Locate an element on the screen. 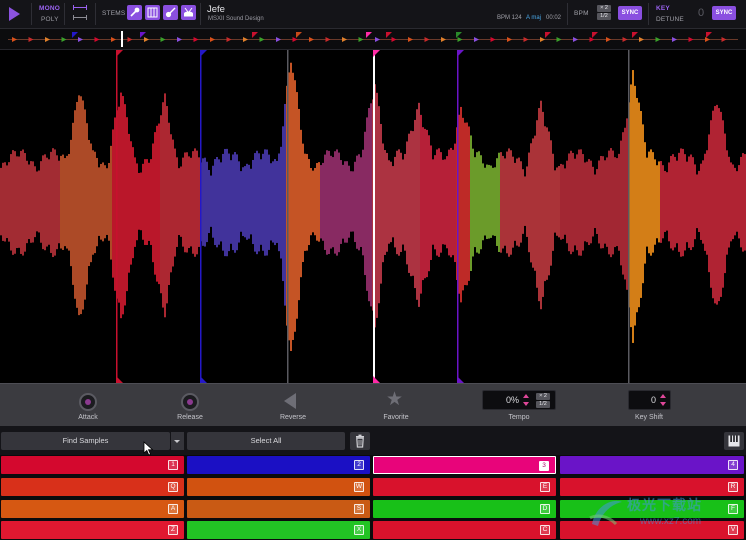 The height and width of the screenshot is (540, 746). bpm-sync-button: SYNC is located at coordinates (630, 13).